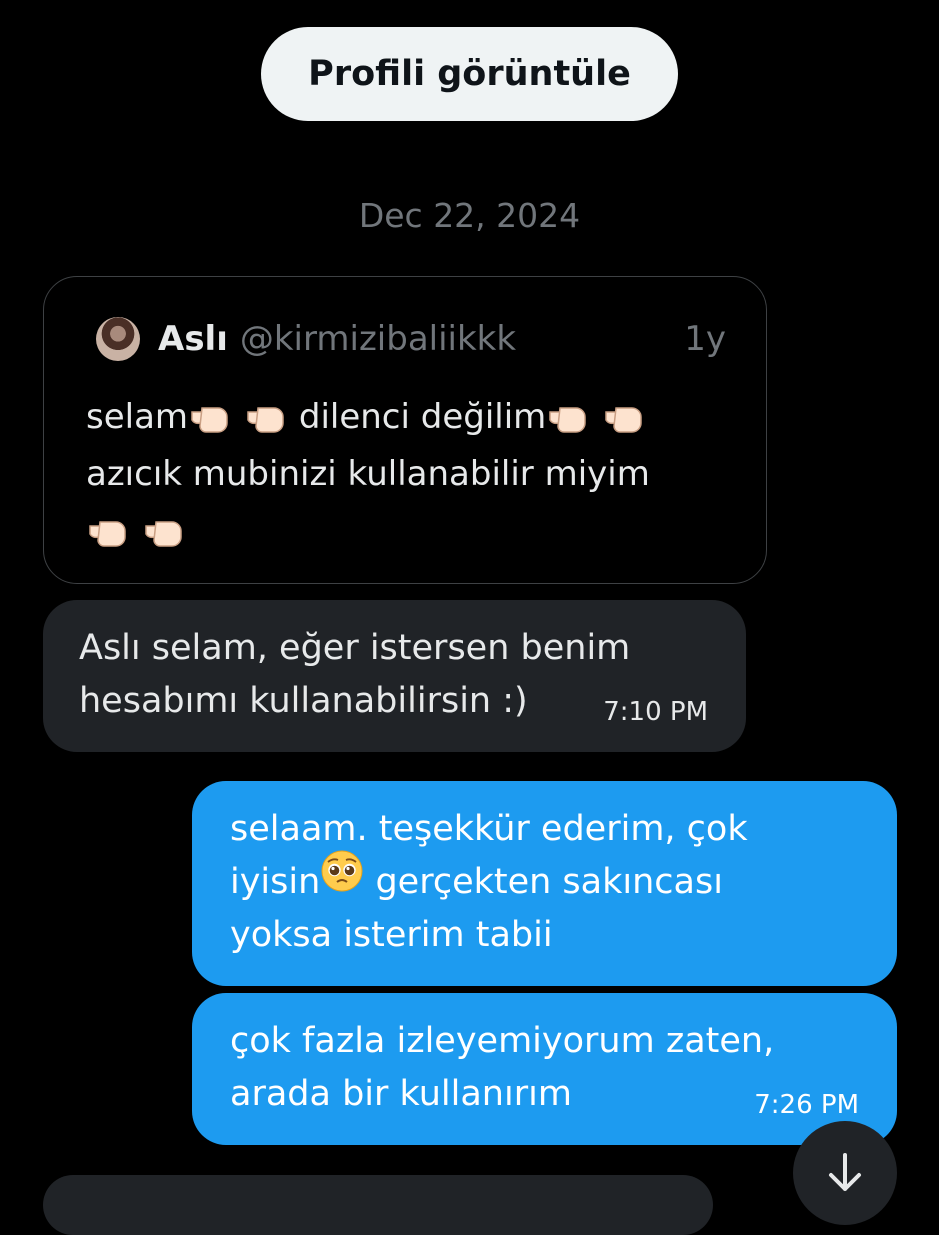 The height and width of the screenshot is (1235, 939). Describe the element at coordinates (342, 879) in the screenshot. I see `pleading-face-icon` at that location.